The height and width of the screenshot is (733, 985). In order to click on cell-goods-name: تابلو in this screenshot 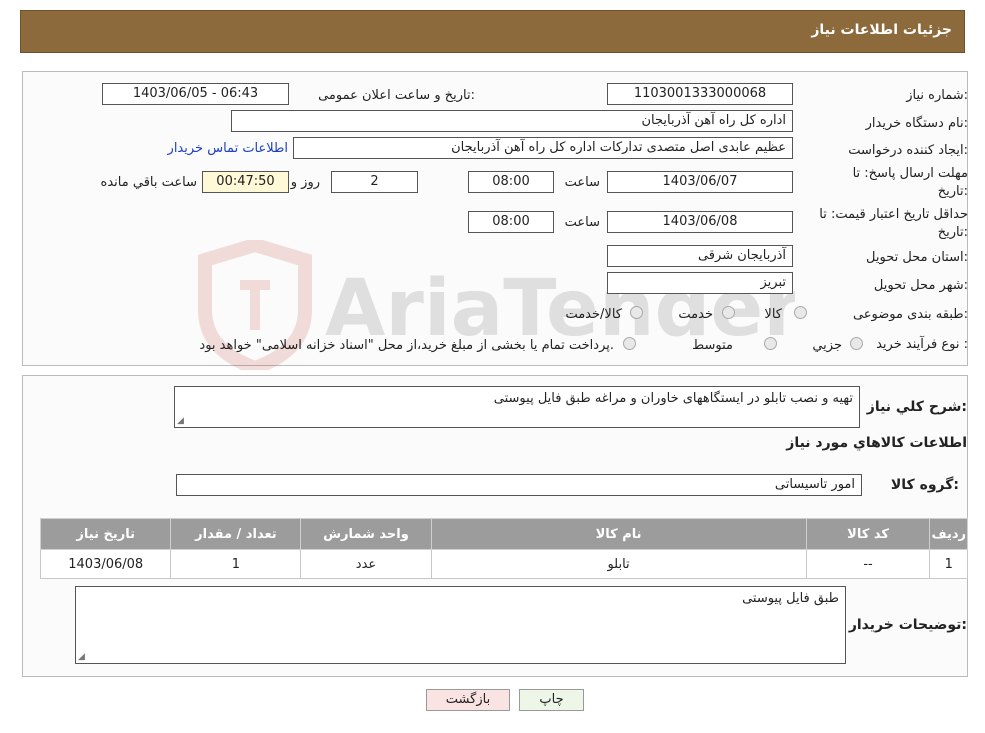, I will do `click(618, 564)`.